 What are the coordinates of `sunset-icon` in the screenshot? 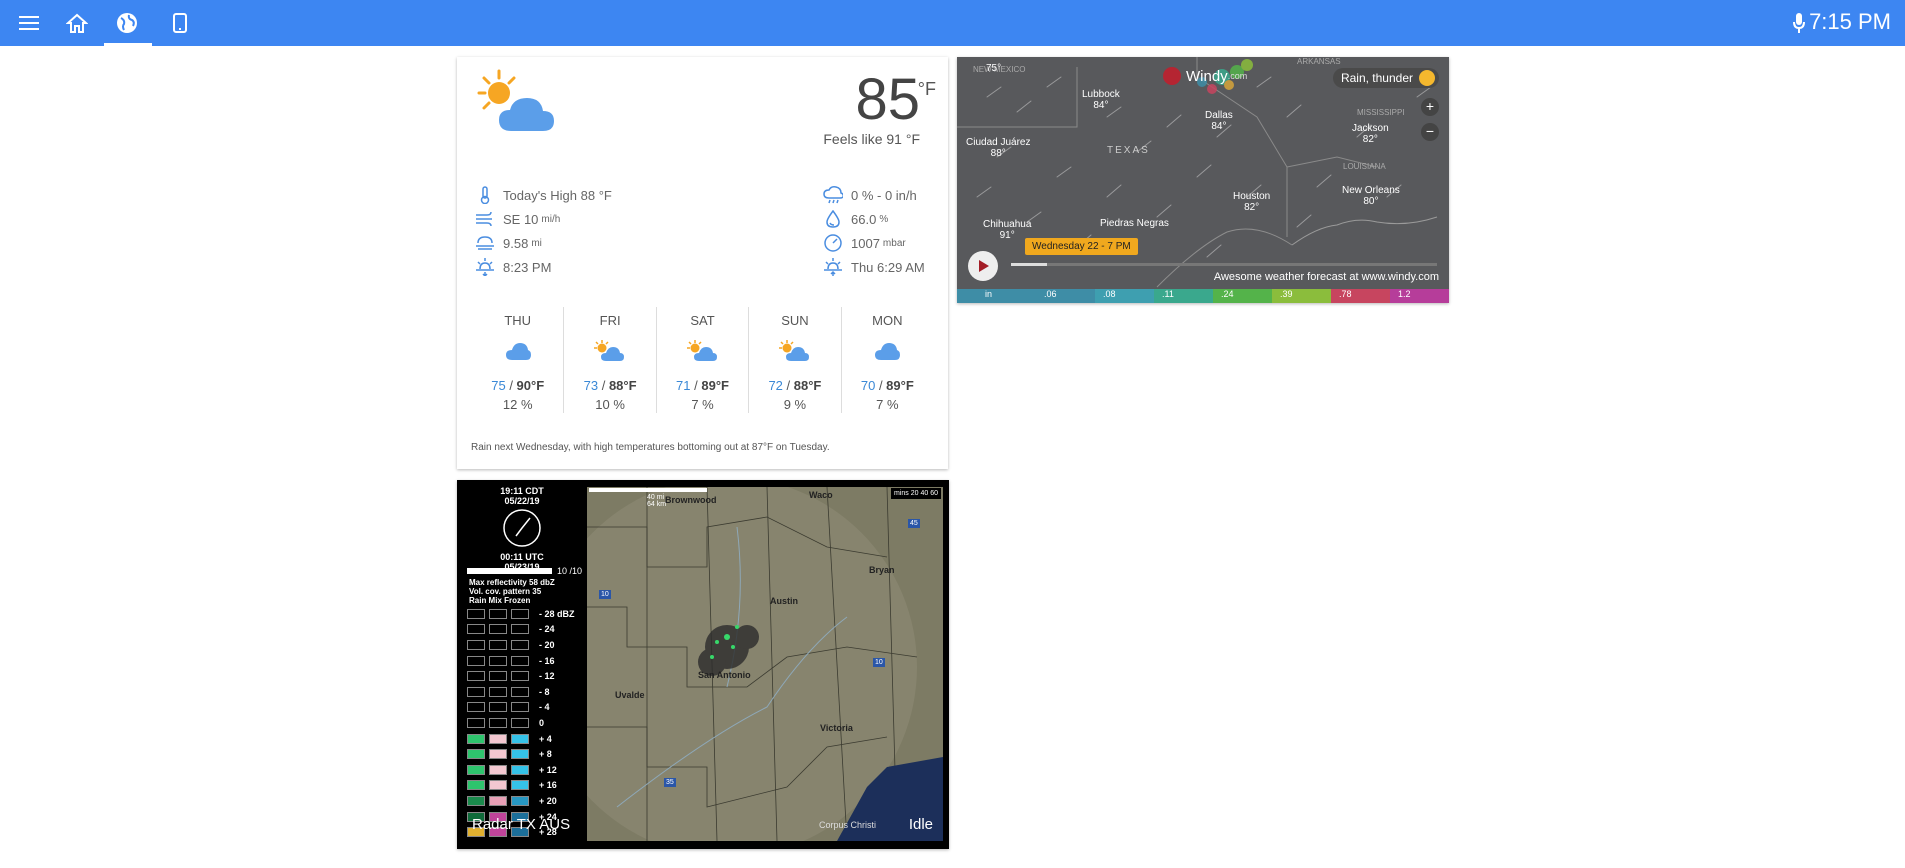 It's located at (485, 267).